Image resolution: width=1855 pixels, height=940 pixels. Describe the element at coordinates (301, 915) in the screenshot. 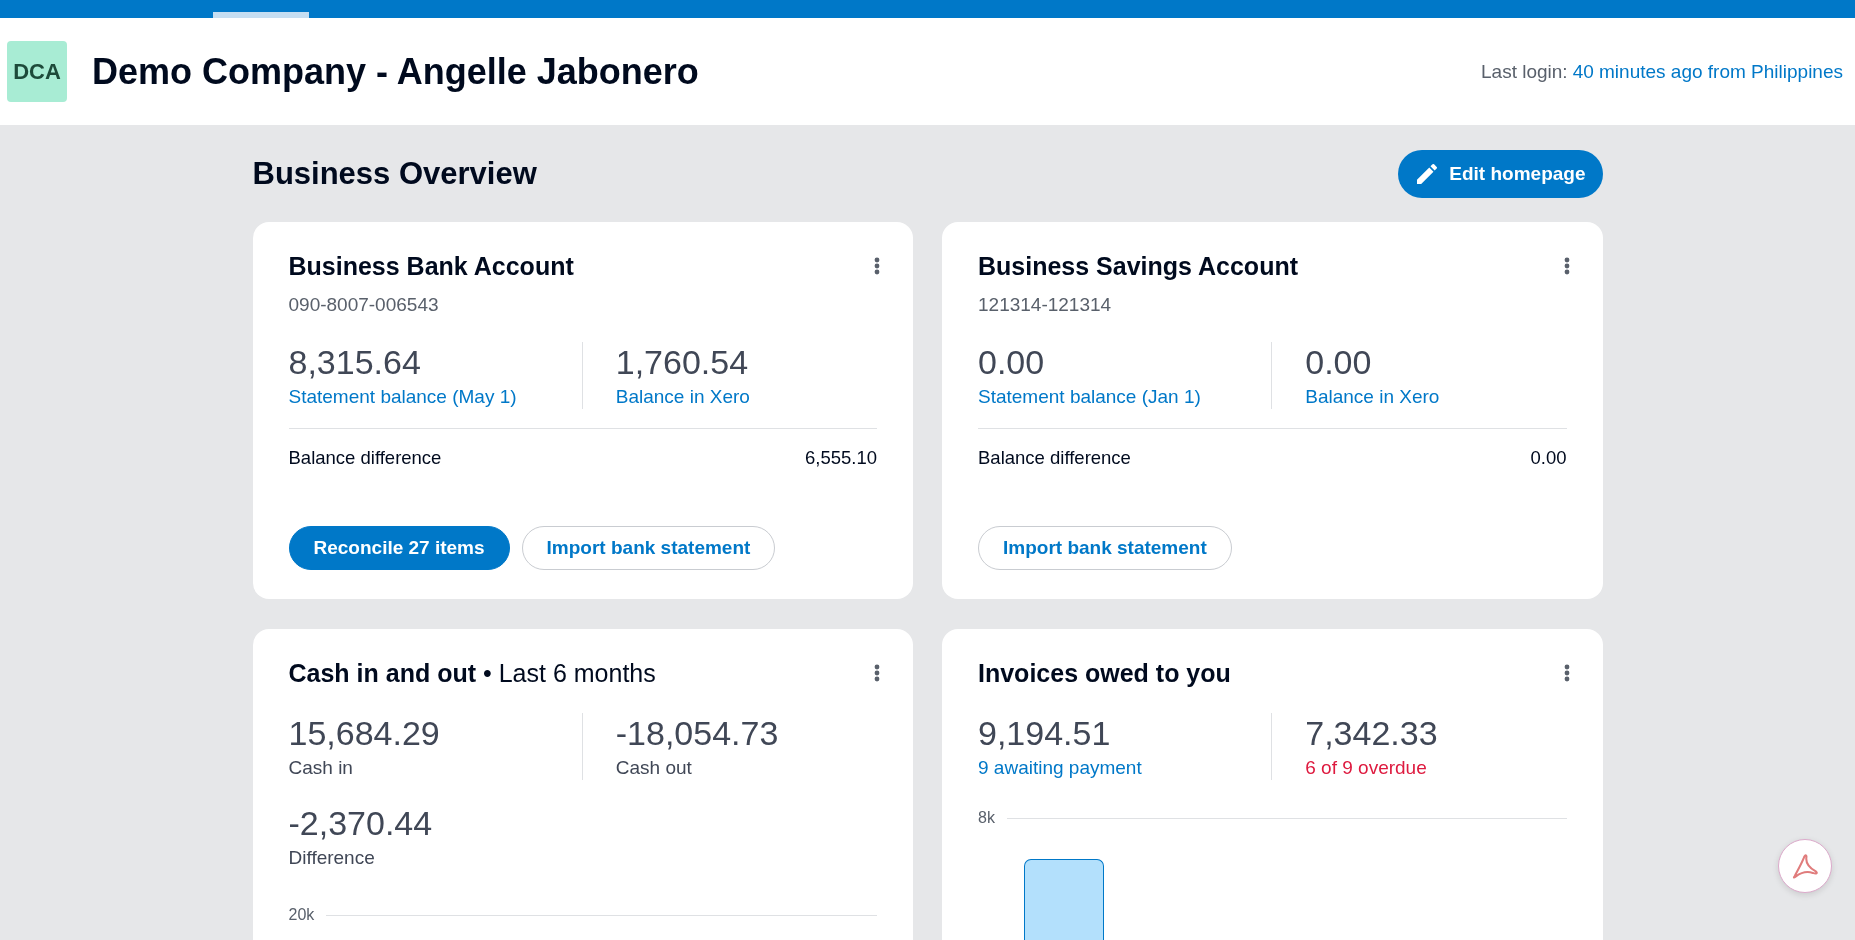

I see `axis-tick-label: 20k` at that location.